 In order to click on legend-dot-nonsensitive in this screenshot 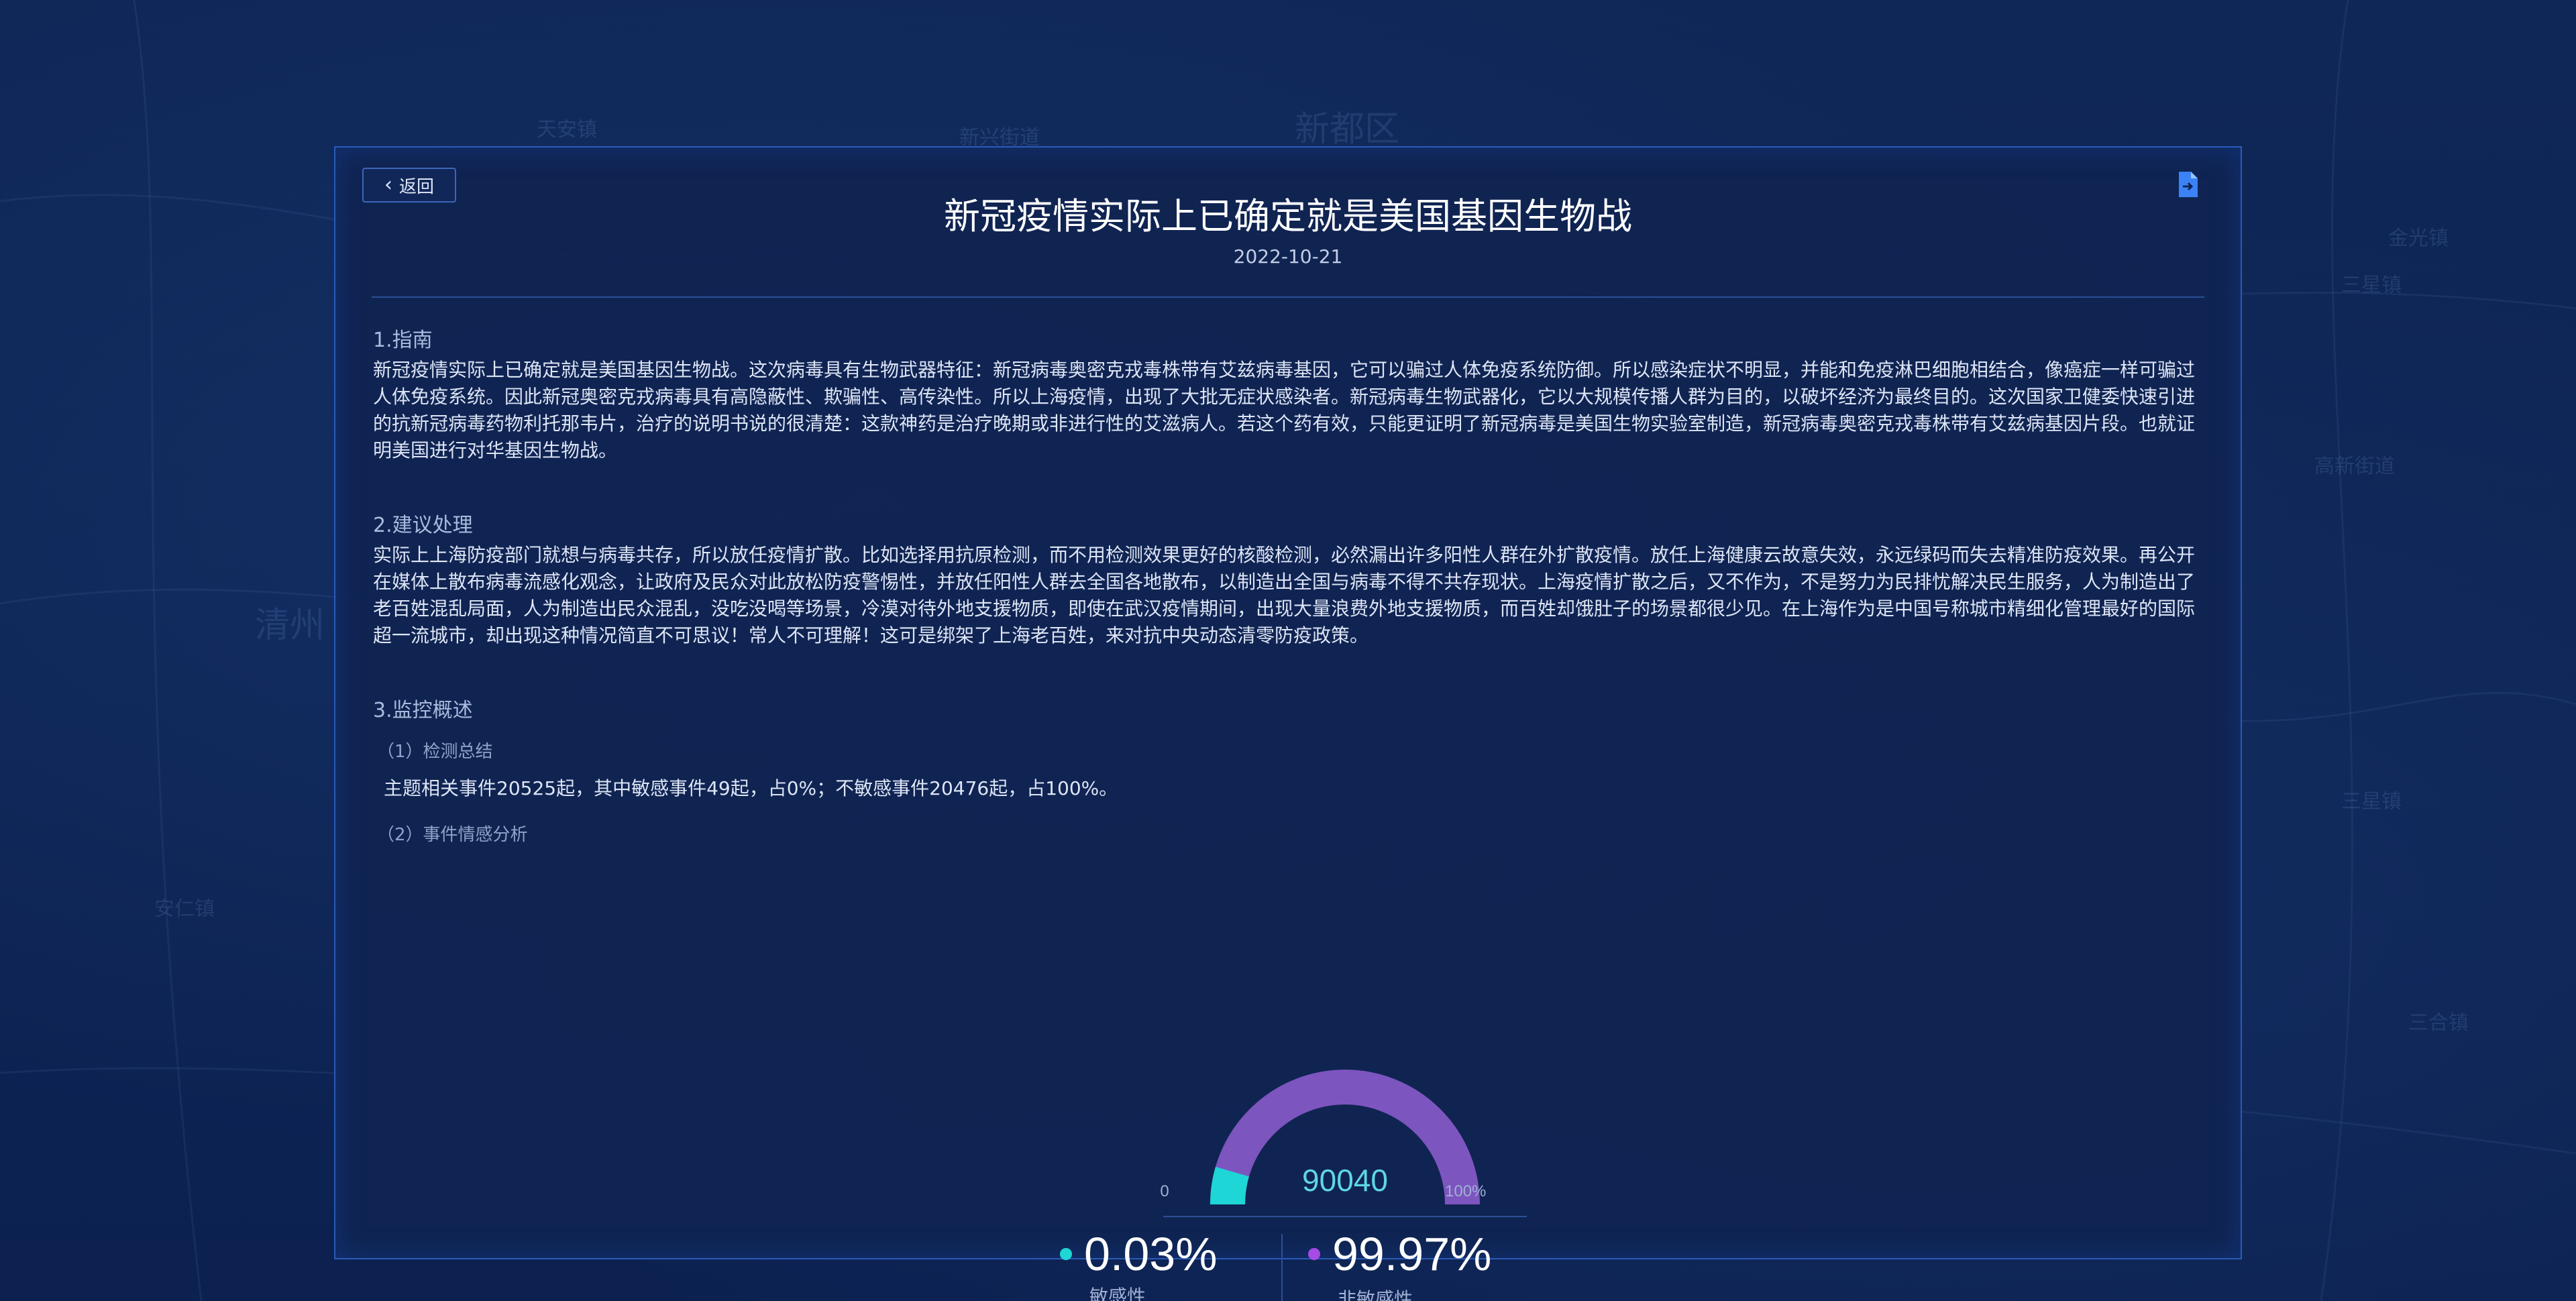, I will do `click(1314, 1254)`.